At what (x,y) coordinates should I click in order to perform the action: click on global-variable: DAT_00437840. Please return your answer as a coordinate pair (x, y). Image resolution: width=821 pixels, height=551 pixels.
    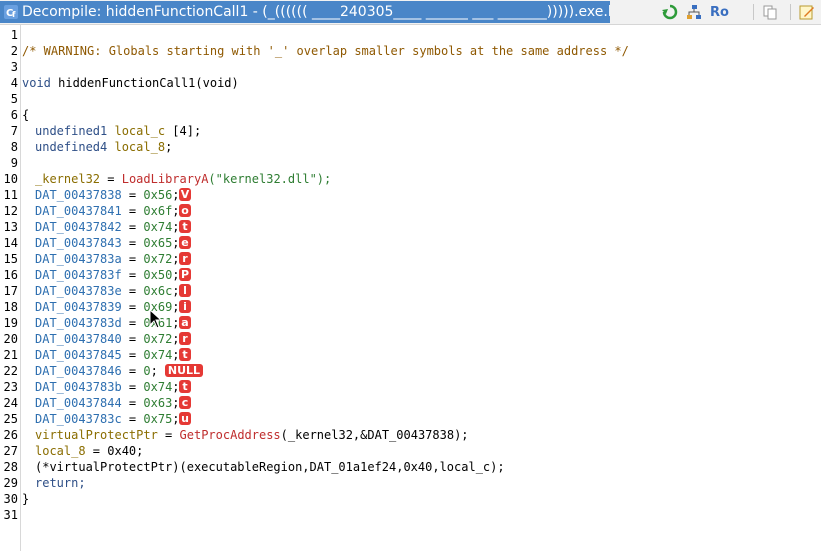
    Looking at the image, I should click on (78, 339).